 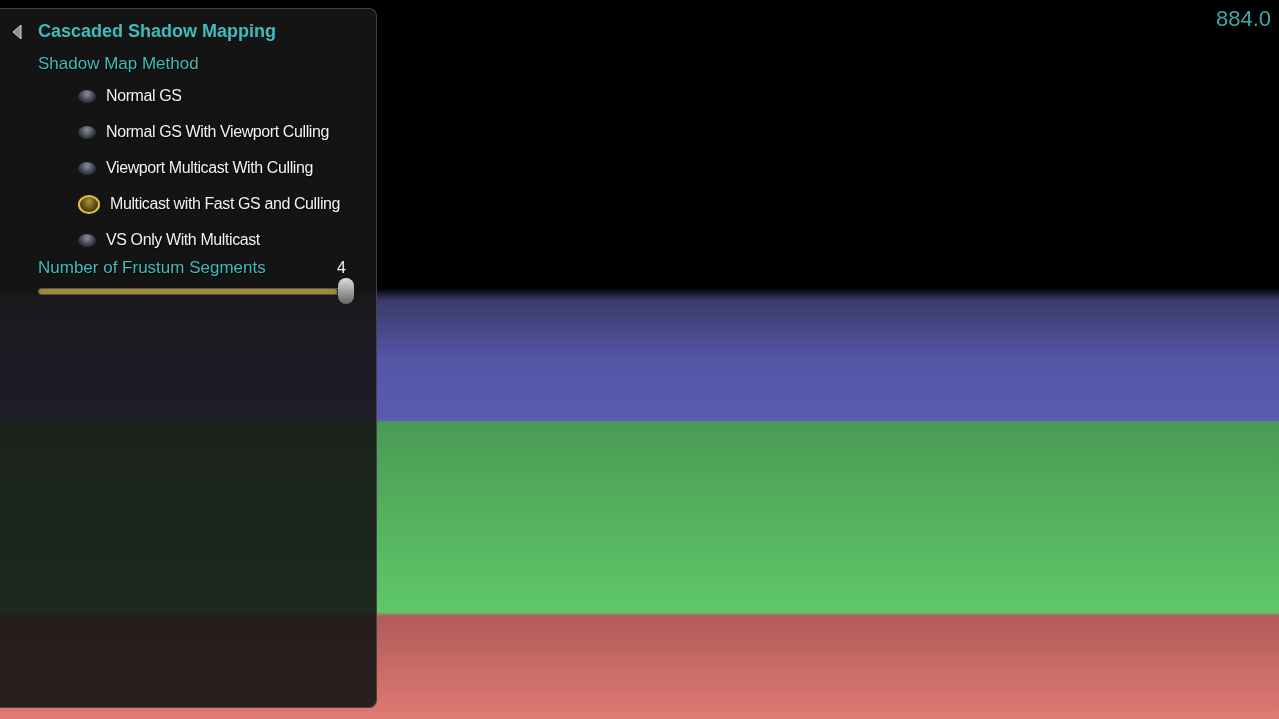 I want to click on radio-label: Viewport Multicast With Culling, so click(x=209, y=168).